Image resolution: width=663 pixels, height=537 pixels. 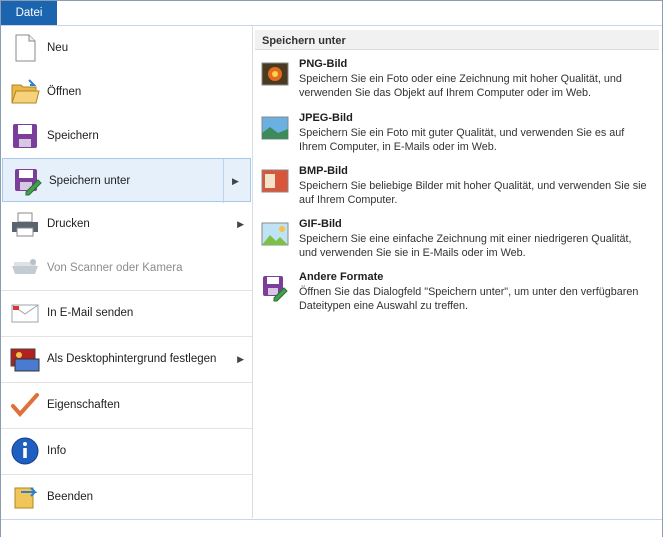 What do you see at coordinates (90, 181) in the screenshot?
I see `menu-item-label: Speichern unter` at bounding box center [90, 181].